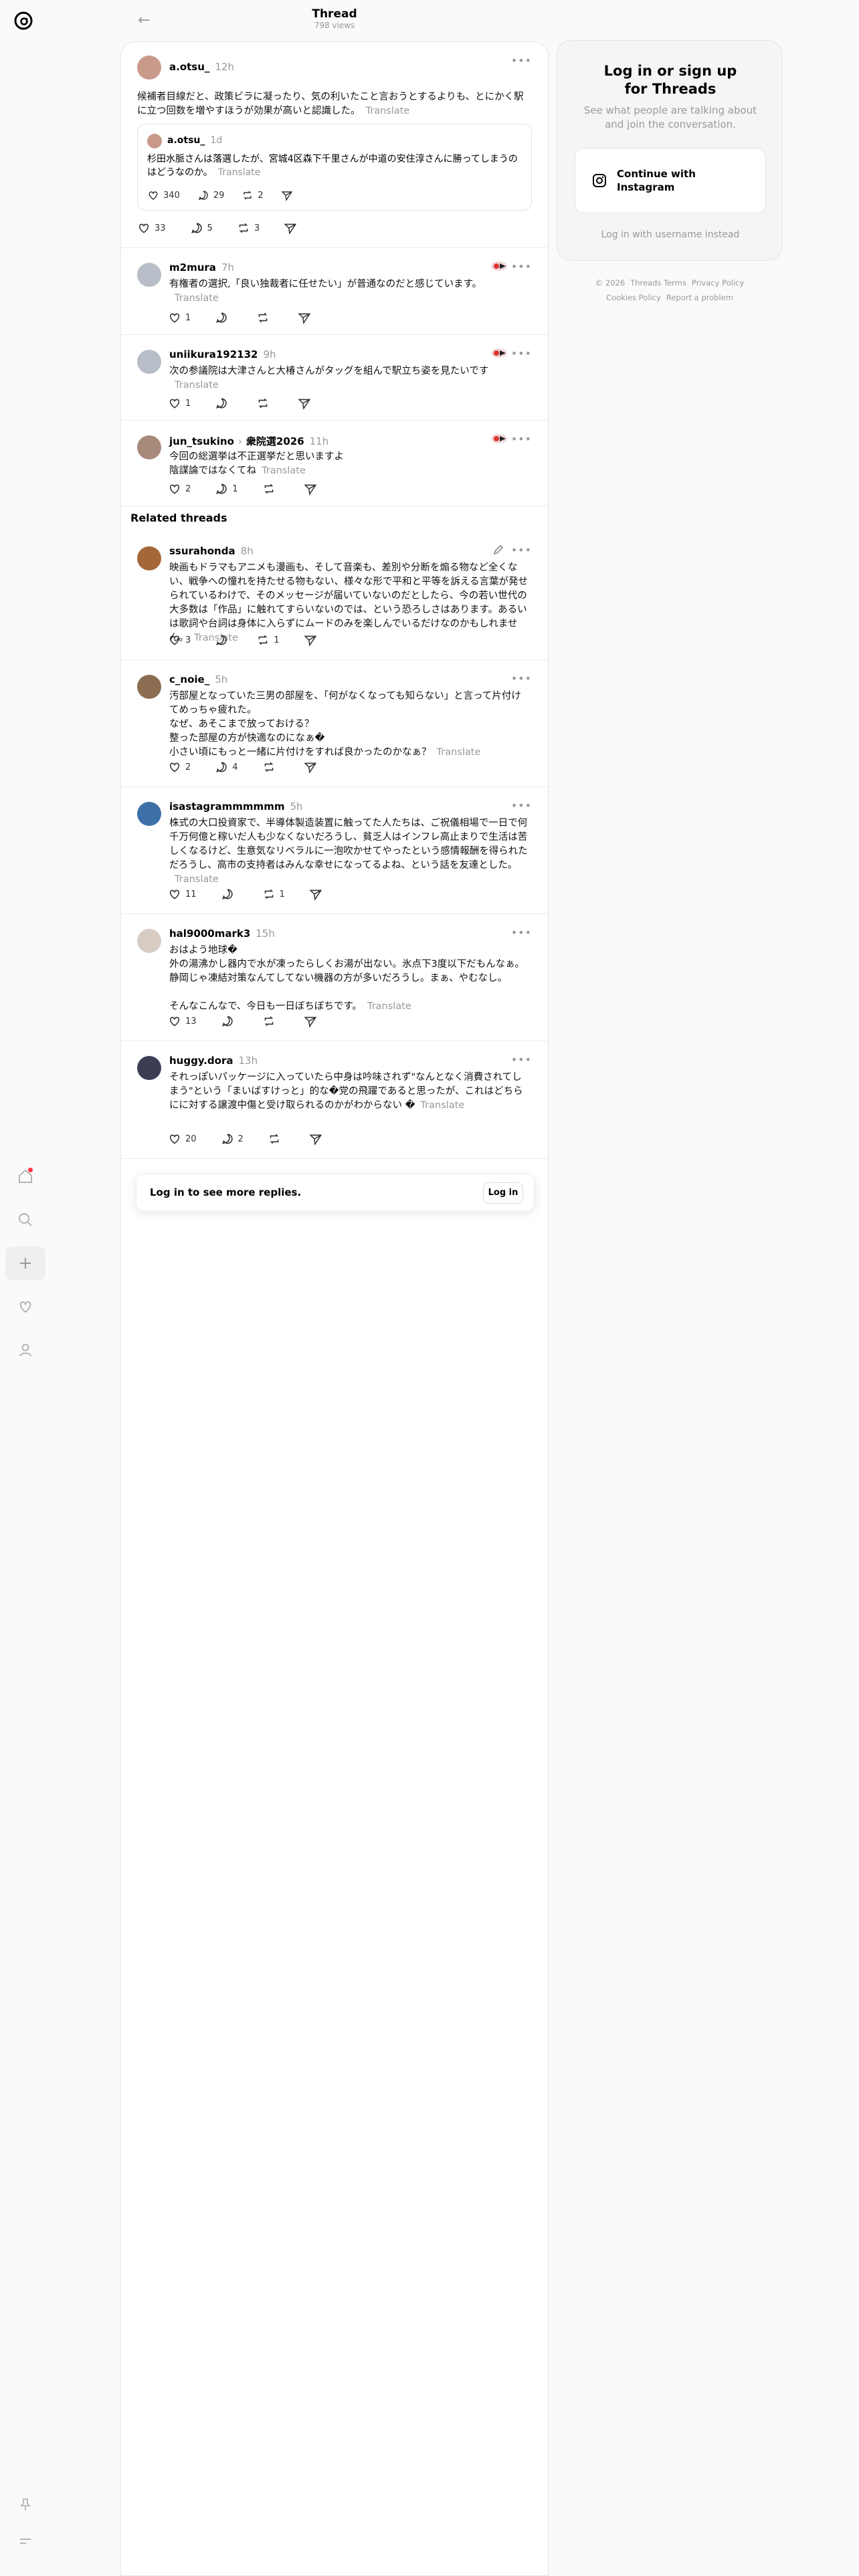  I want to click on reply-button: 29, so click(211, 195).